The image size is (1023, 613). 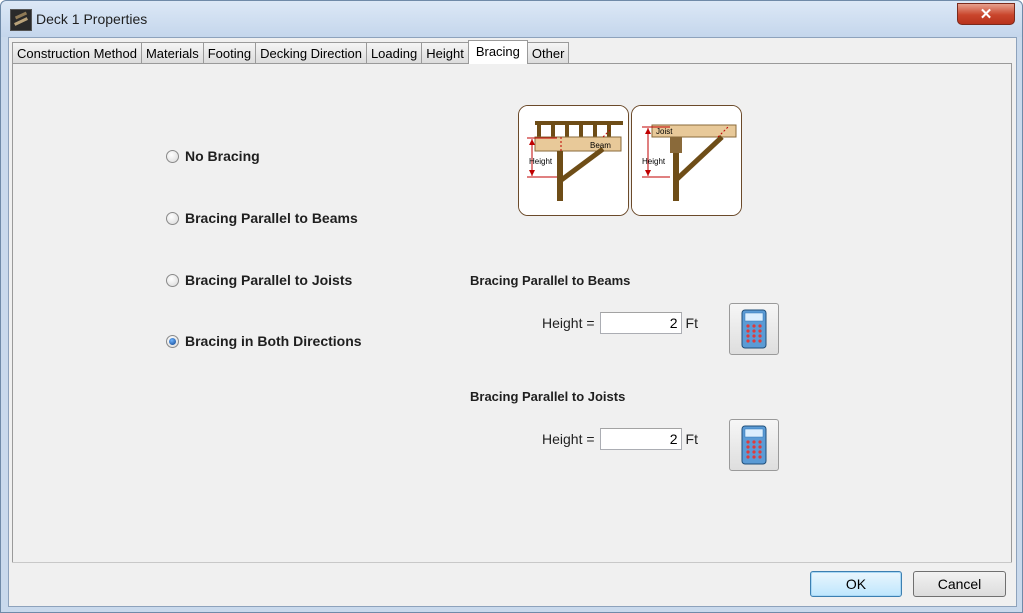 I want to click on tab-other: Other, so click(x=548, y=52).